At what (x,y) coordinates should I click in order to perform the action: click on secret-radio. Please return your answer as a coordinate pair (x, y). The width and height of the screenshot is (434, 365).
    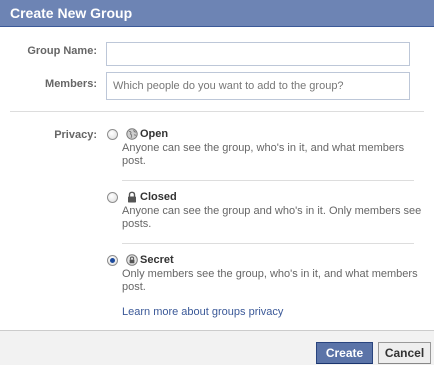
    Looking at the image, I should click on (112, 260).